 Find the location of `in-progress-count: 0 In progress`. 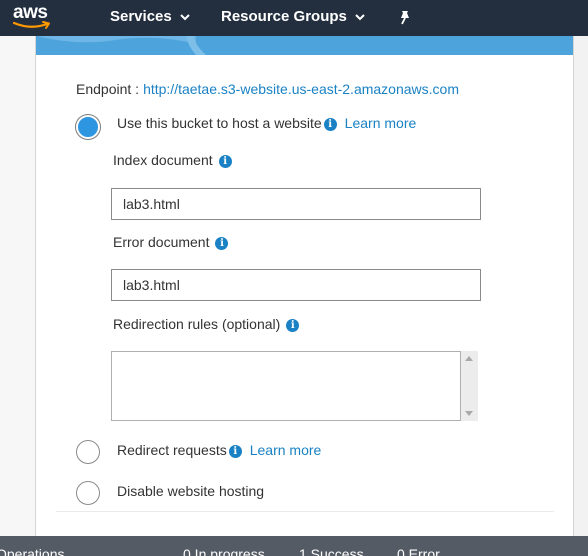

in-progress-count: 0 In progress is located at coordinates (224, 551).